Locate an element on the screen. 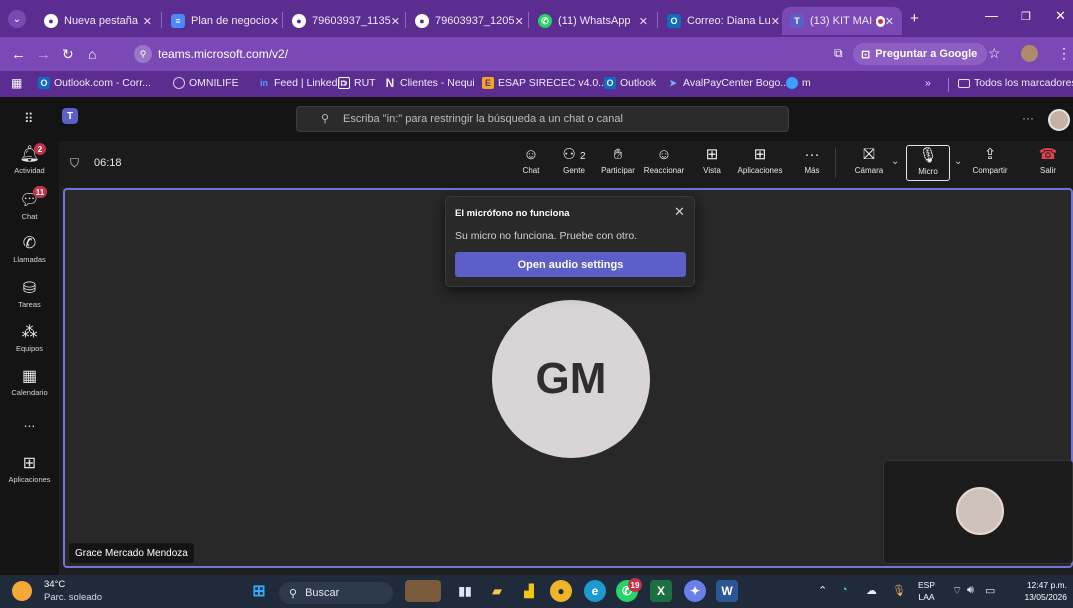 The height and width of the screenshot is (608, 1073). copilot-taskbar-icon: ✦ is located at coordinates (695, 591).